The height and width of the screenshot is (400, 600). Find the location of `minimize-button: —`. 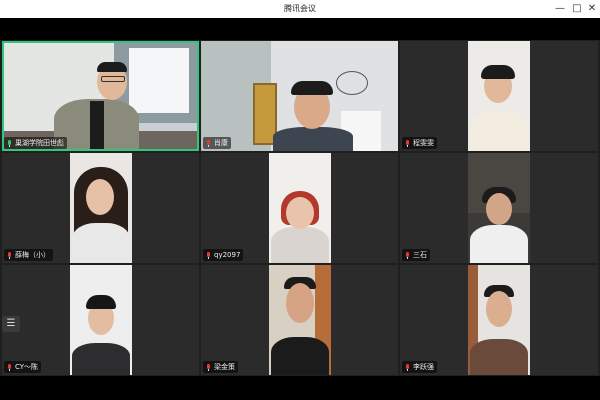

minimize-button: — is located at coordinates (560, 9).